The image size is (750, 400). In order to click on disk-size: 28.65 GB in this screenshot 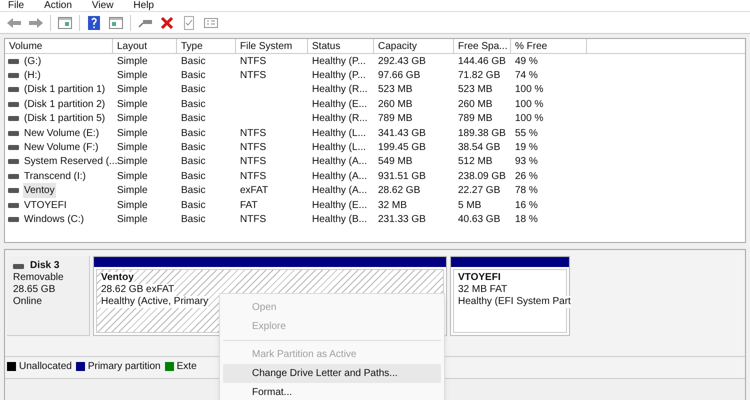, I will do `click(34, 290)`.